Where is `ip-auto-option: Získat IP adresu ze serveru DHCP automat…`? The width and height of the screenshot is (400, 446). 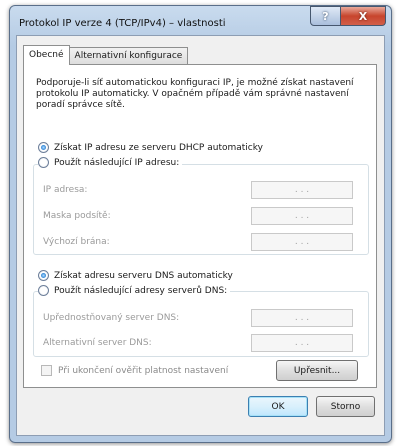 ip-auto-option: Získat IP adresu ze serveru DHCP automat… is located at coordinates (150, 147).